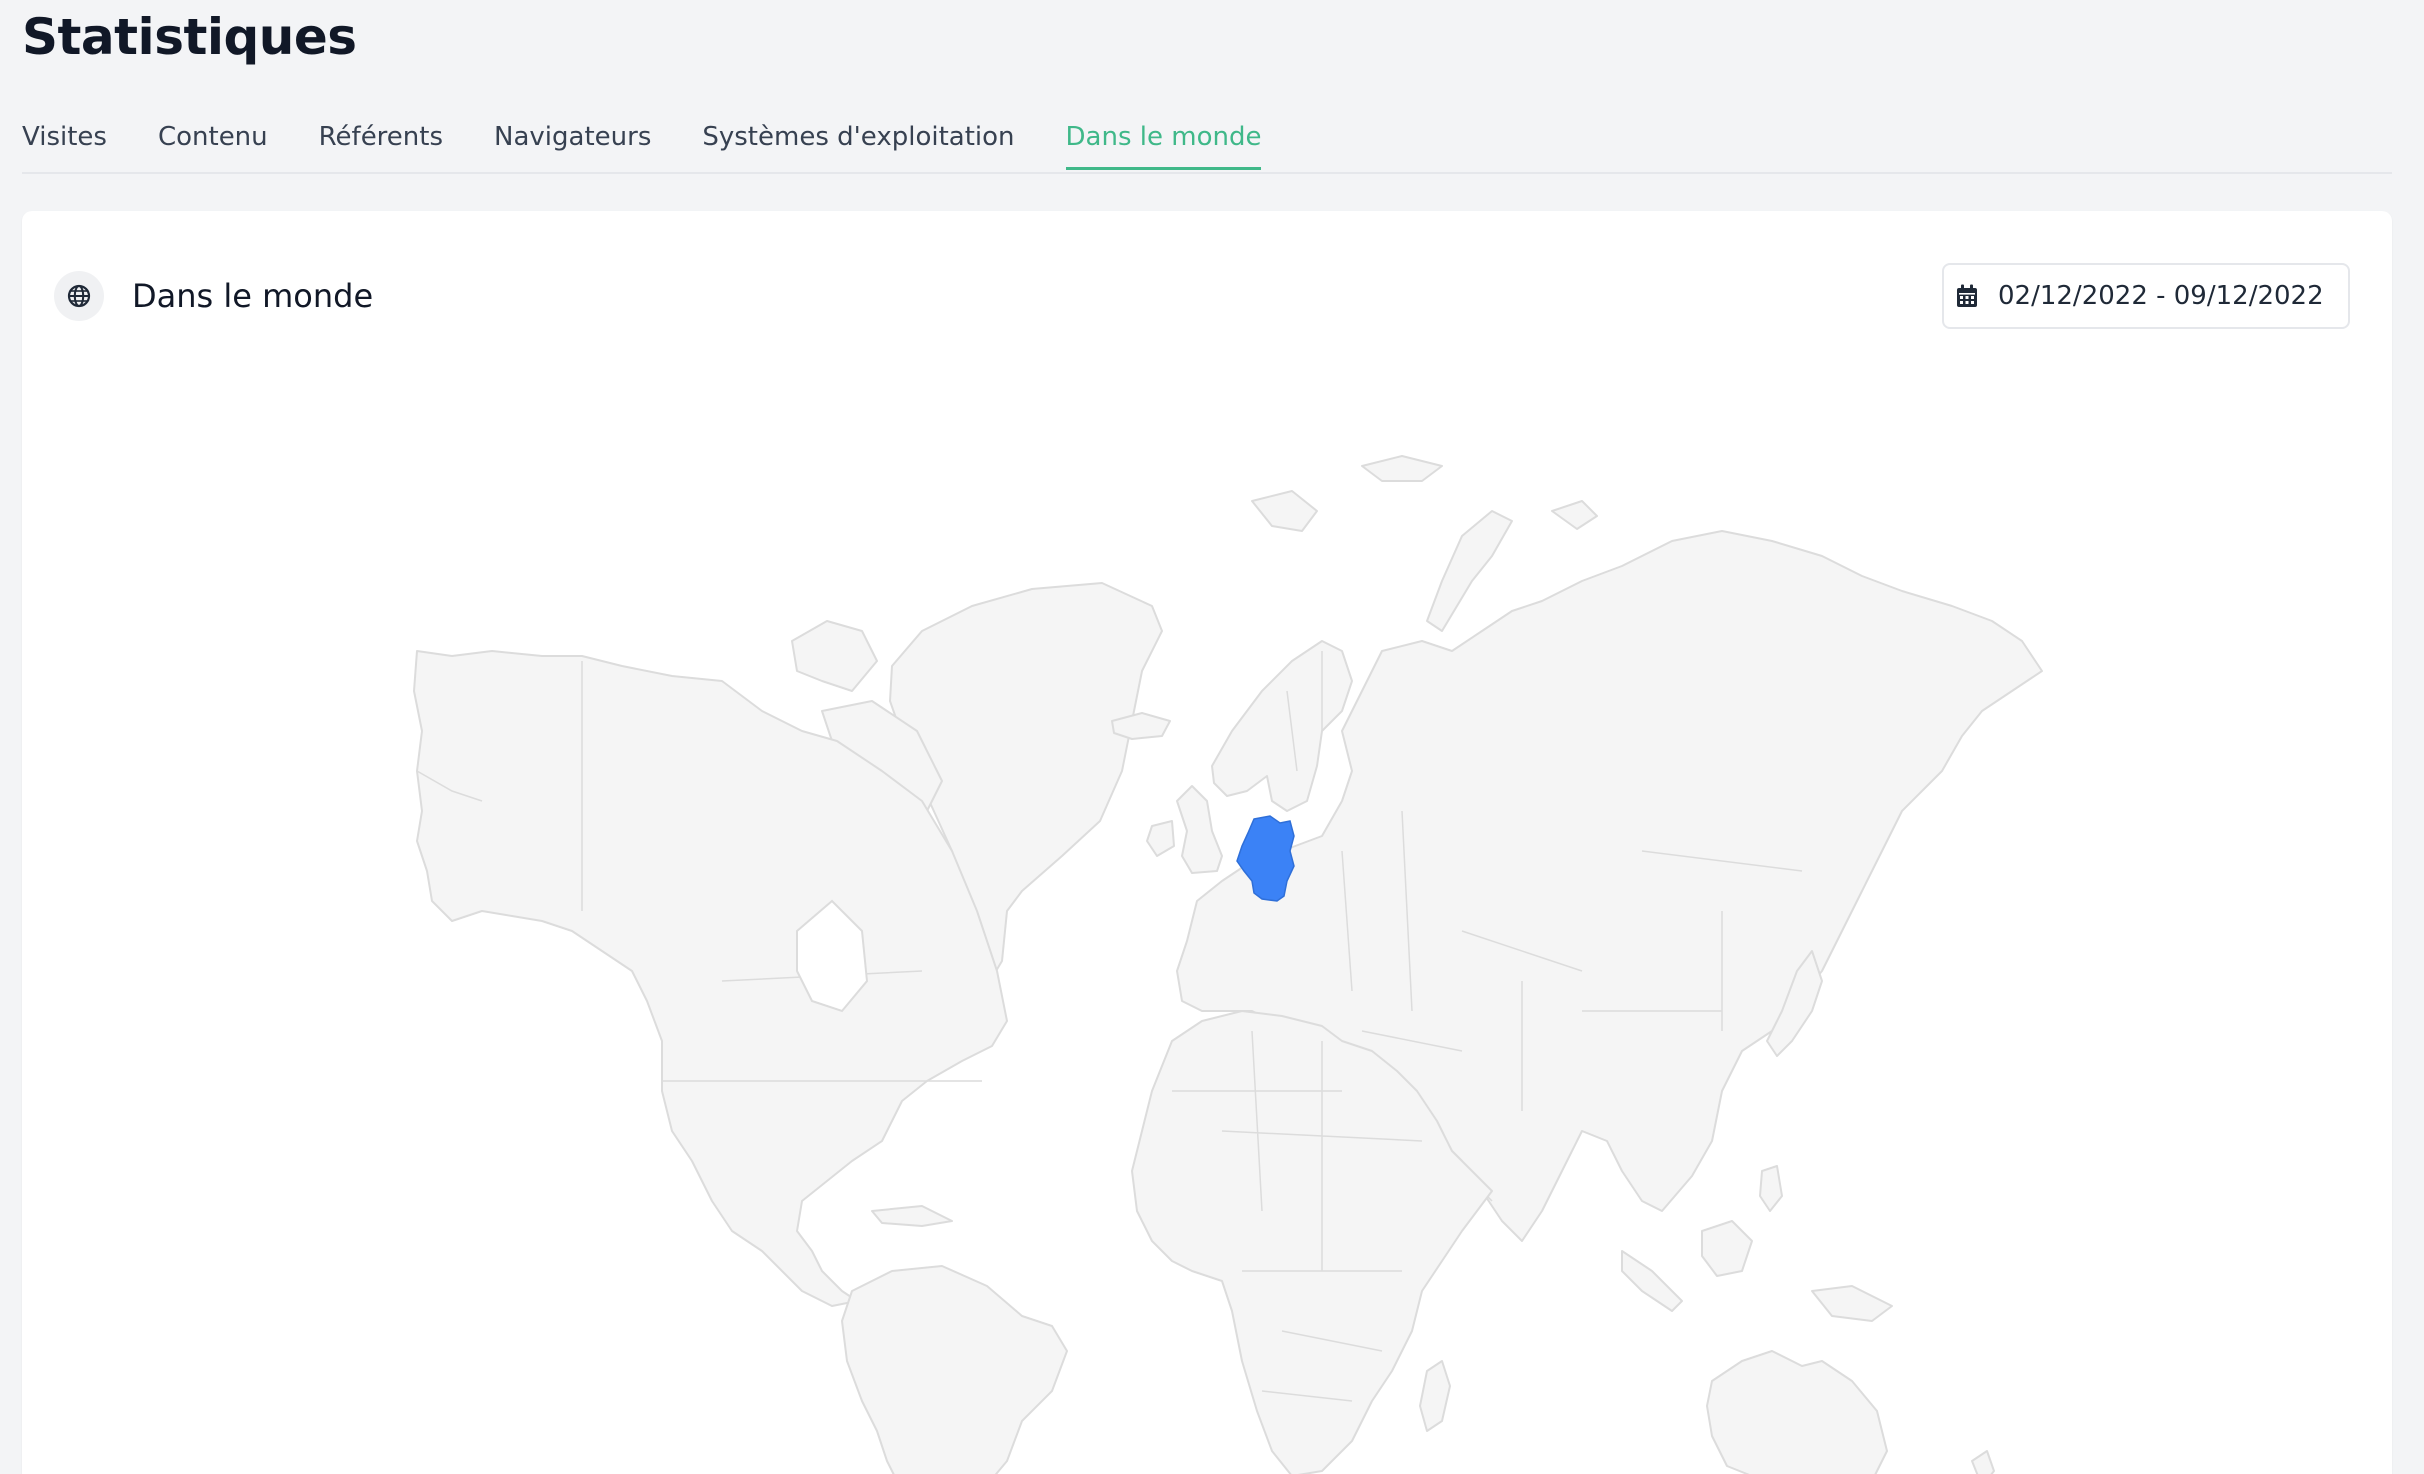  Describe the element at coordinates (912, 1216) in the screenshot. I see `cuba-shape` at that location.